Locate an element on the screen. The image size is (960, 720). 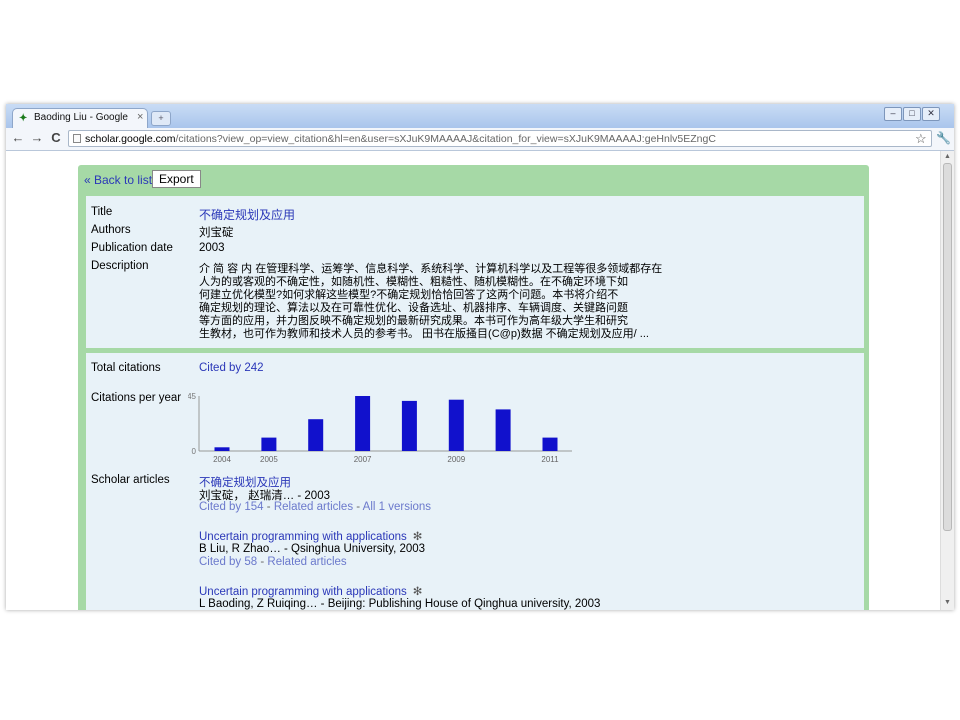
back-to-list-link: « Back to list is located at coordinates (118, 180).